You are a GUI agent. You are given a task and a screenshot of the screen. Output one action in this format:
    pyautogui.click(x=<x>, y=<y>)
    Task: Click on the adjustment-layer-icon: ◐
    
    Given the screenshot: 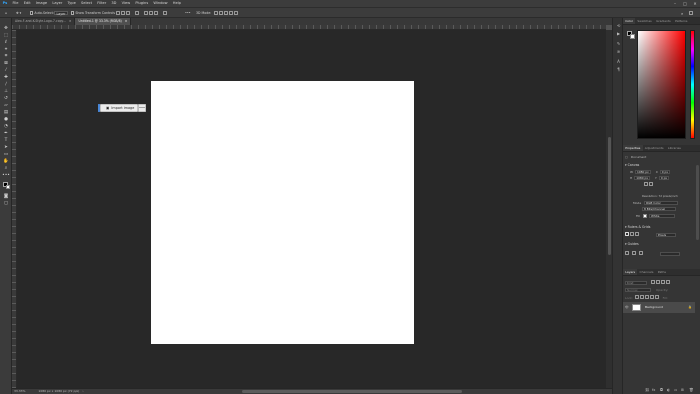 What is the action you would take?
    pyautogui.click(x=668, y=390)
    